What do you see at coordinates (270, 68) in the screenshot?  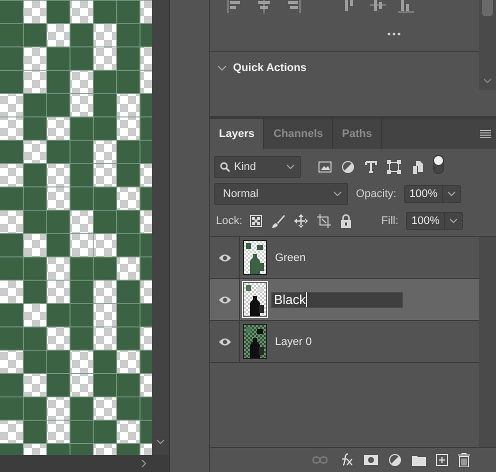 I see `section-title: Quick Actions` at bounding box center [270, 68].